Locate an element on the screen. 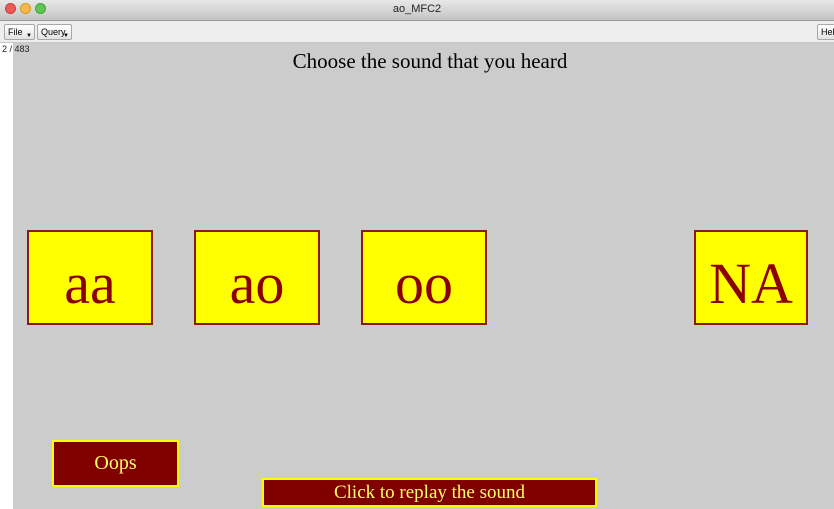 The width and height of the screenshot is (834, 509). menu-bar: File ▼ Query ▼ Help is located at coordinates (417, 32).